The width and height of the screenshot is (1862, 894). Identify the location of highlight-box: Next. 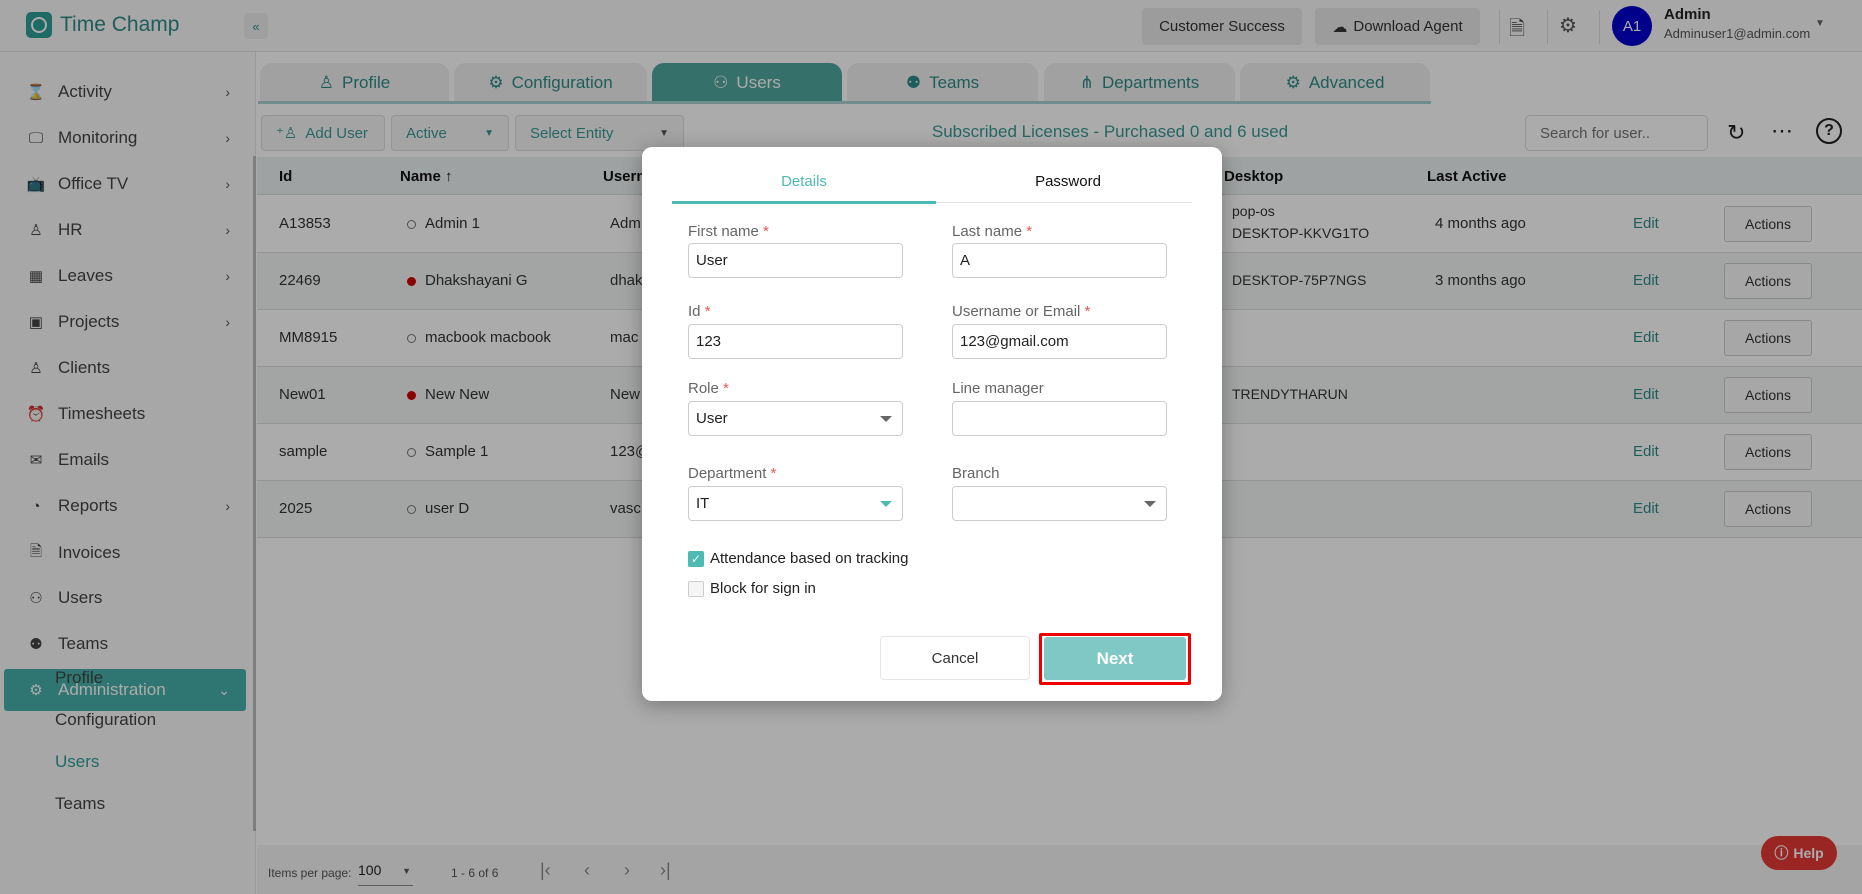
(1115, 659).